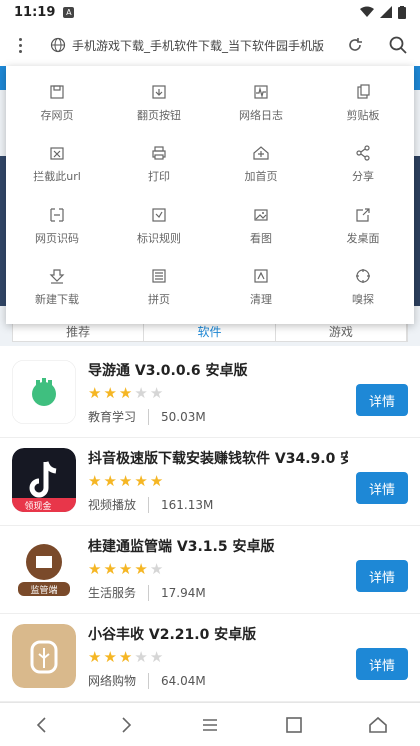 Image resolution: width=420 pixels, height=746 pixels. What do you see at coordinates (218, 458) in the screenshot?
I see `app-name: 抖音极速版下载安装赚钱软件 V34.9.0 安` at bounding box center [218, 458].